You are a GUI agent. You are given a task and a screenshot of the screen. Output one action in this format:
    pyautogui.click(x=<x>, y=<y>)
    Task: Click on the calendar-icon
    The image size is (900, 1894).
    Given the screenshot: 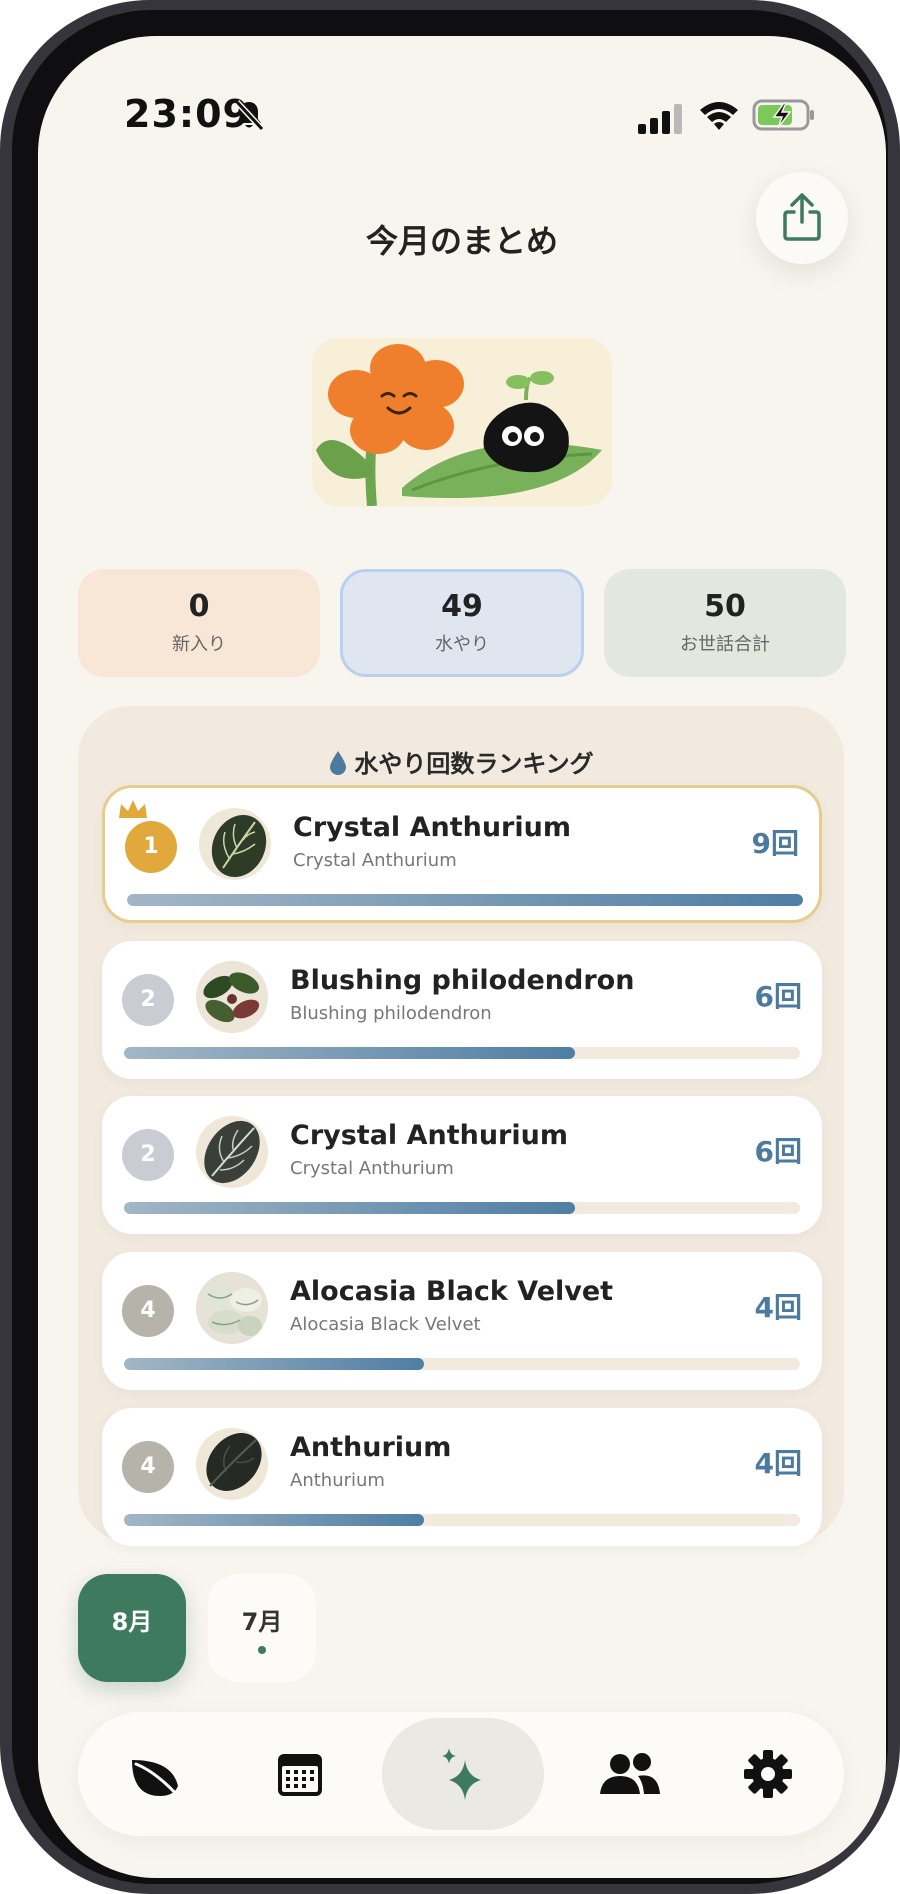 What is the action you would take?
    pyautogui.click(x=300, y=1775)
    